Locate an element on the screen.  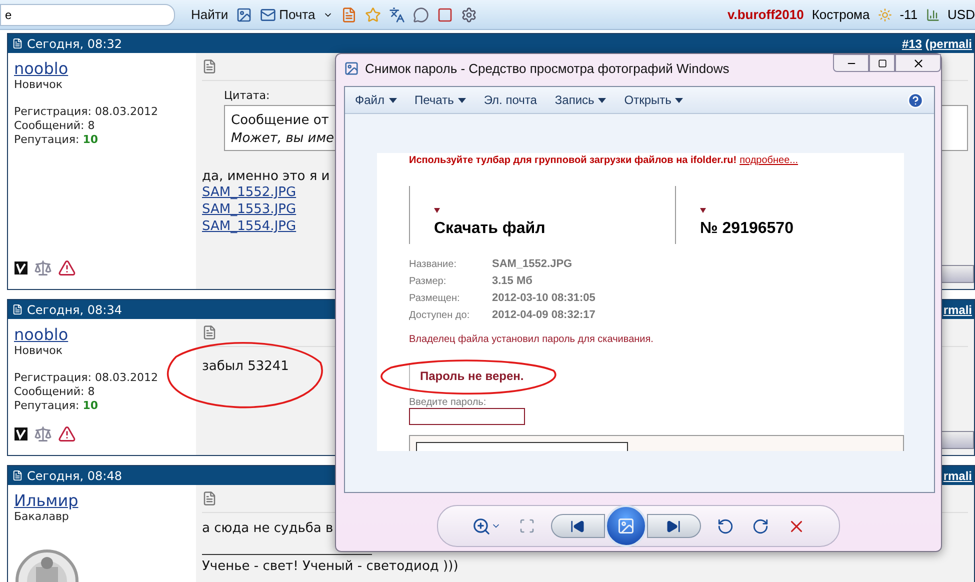
rotate-left-icon is located at coordinates (725, 526).